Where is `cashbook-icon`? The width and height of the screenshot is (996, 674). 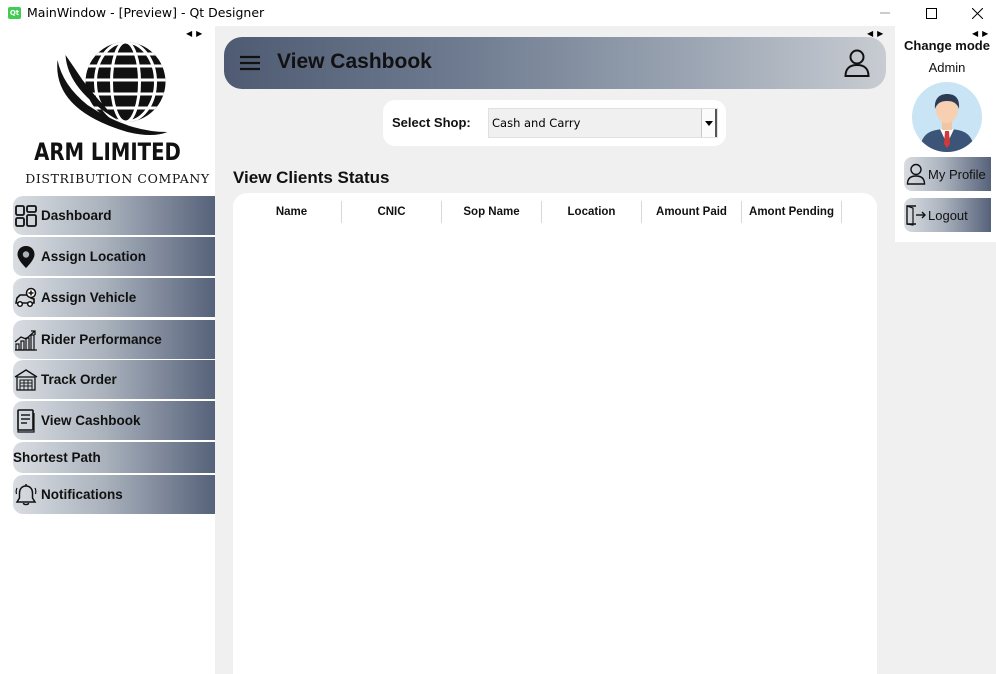
cashbook-icon is located at coordinates (26, 420).